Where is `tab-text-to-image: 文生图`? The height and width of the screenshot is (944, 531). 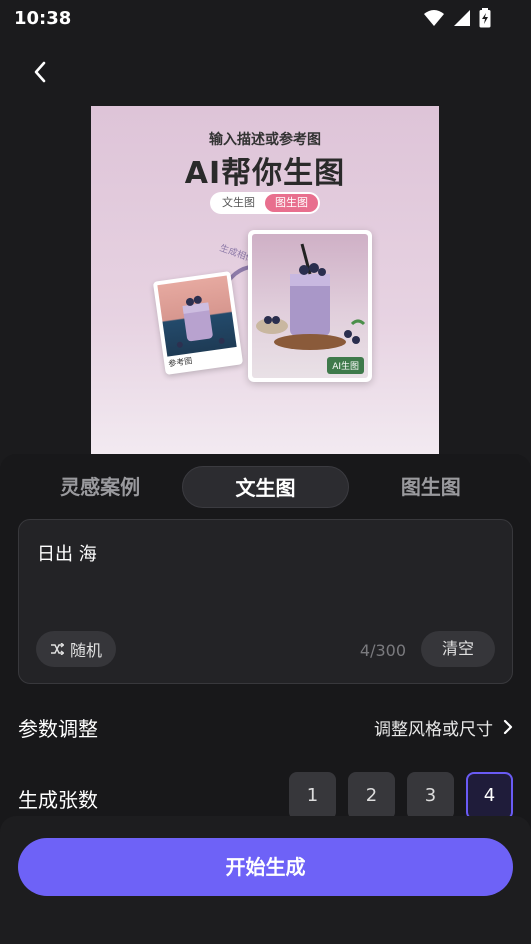 tab-text-to-image: 文生图 is located at coordinates (265, 487).